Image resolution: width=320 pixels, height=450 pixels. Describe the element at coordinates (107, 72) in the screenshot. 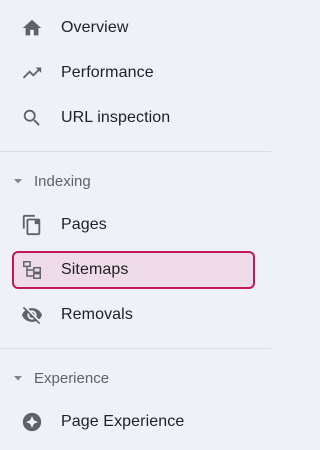

I see `sidebar-item-label: Performance` at that location.